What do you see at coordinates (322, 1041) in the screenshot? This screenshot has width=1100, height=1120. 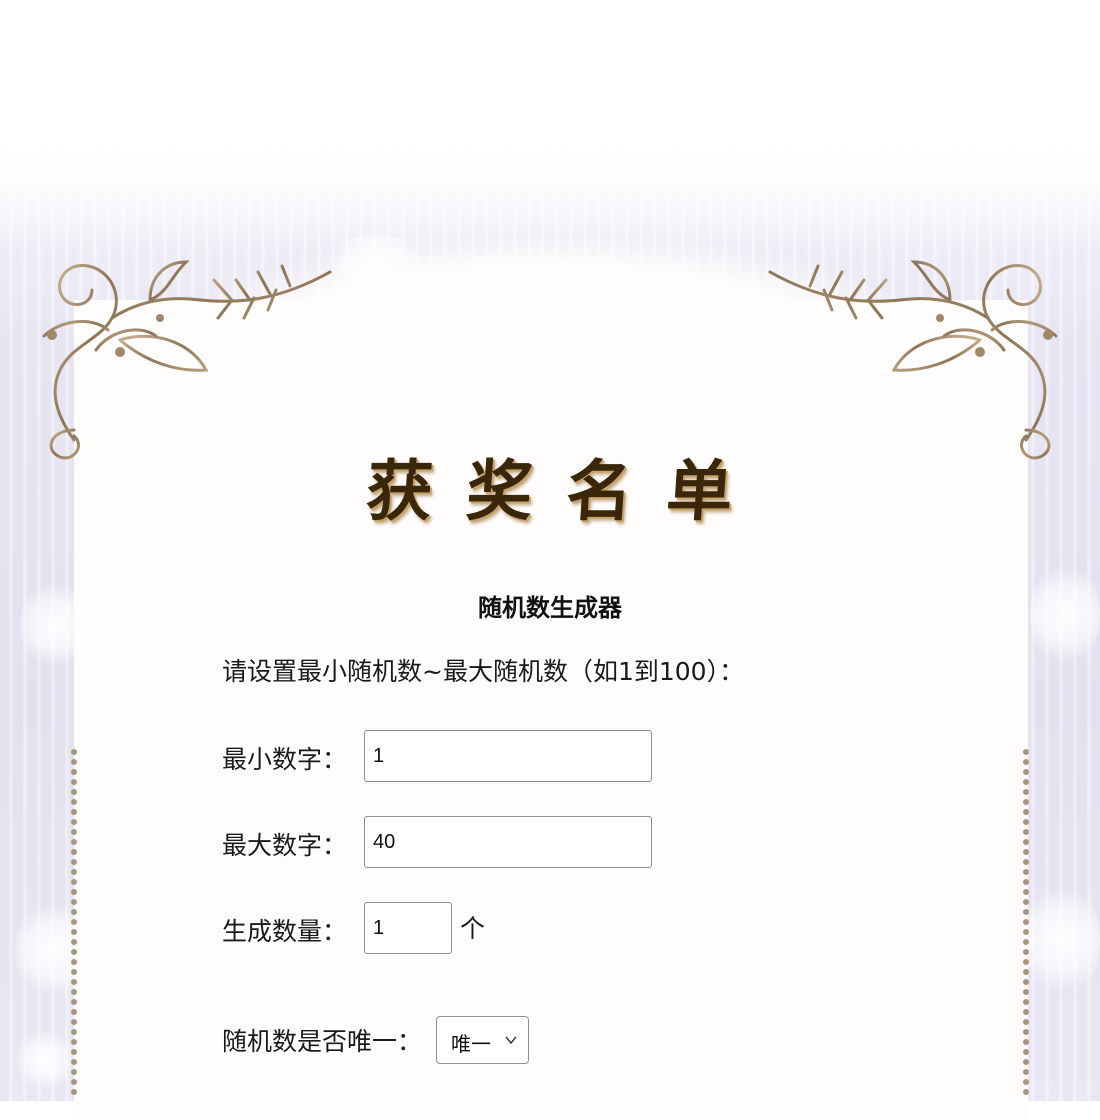 I see `unique-label: 随机数是否唯一：` at bounding box center [322, 1041].